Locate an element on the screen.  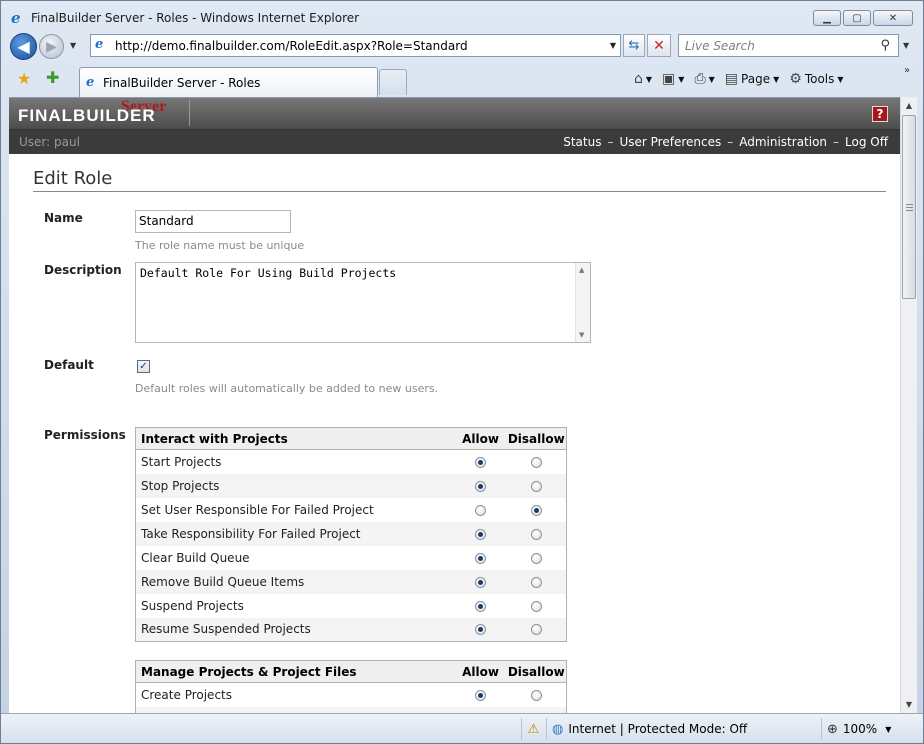
add-favorite-icon: ✚ is located at coordinates (52, 77).